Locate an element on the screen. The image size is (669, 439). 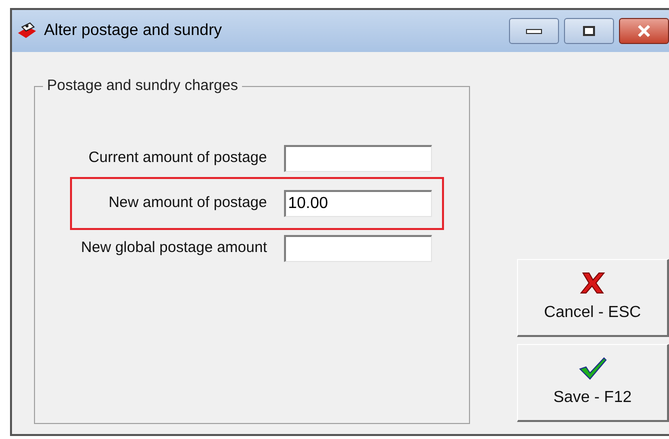
maximize-icon is located at coordinates (589, 31).